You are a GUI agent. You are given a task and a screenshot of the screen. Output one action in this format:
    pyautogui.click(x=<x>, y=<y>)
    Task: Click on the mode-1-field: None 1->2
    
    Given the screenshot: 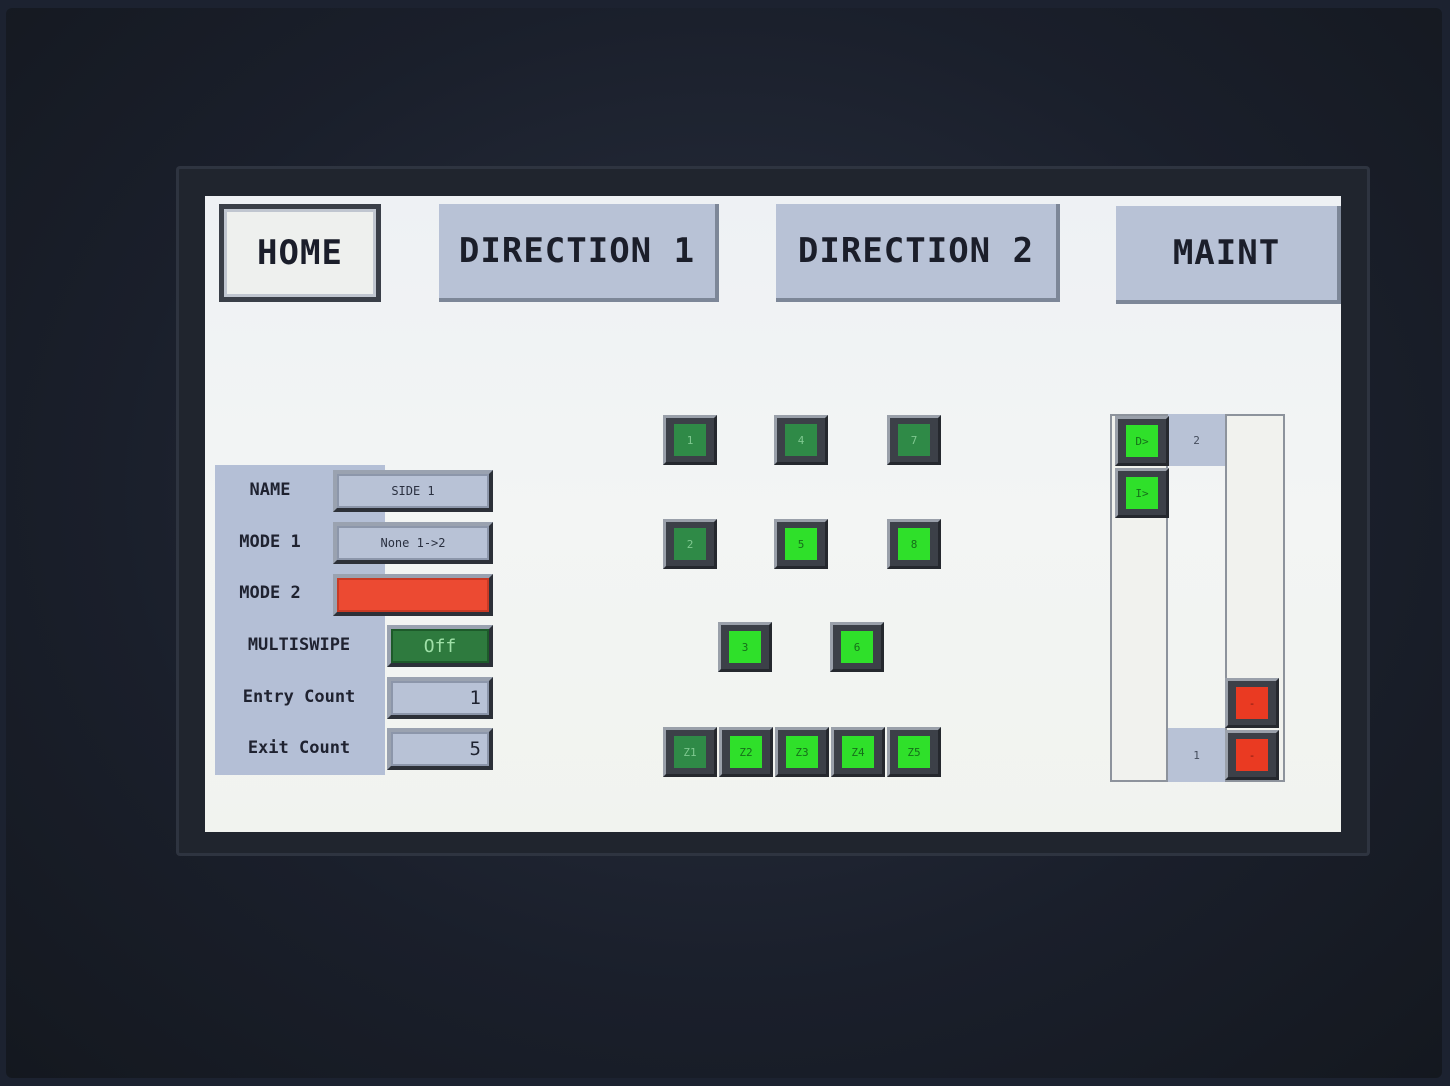 What is the action you would take?
    pyautogui.click(x=413, y=543)
    